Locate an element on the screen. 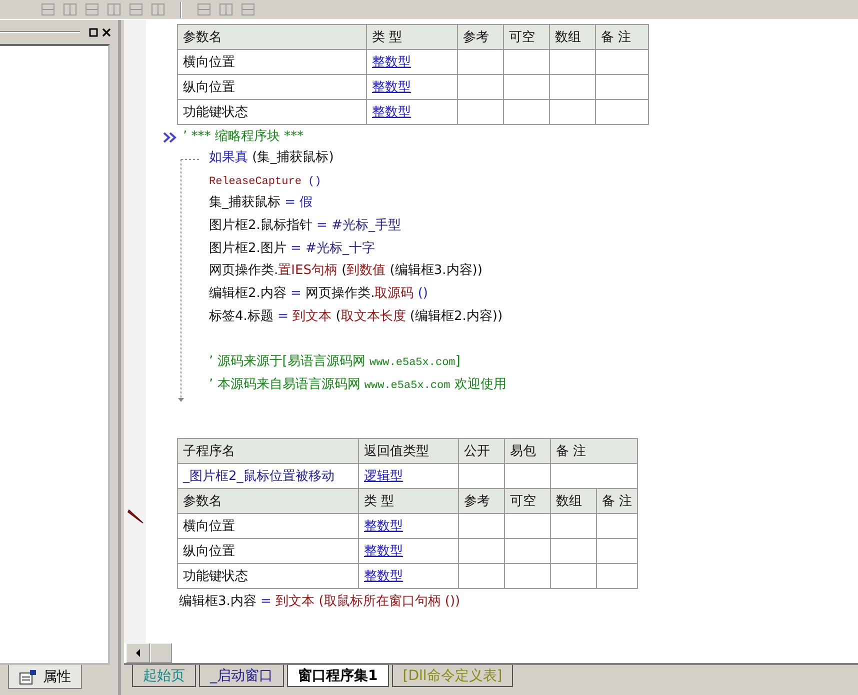 The height and width of the screenshot is (695, 858). editor-tab: 窗口程序集1 is located at coordinates (338, 676).